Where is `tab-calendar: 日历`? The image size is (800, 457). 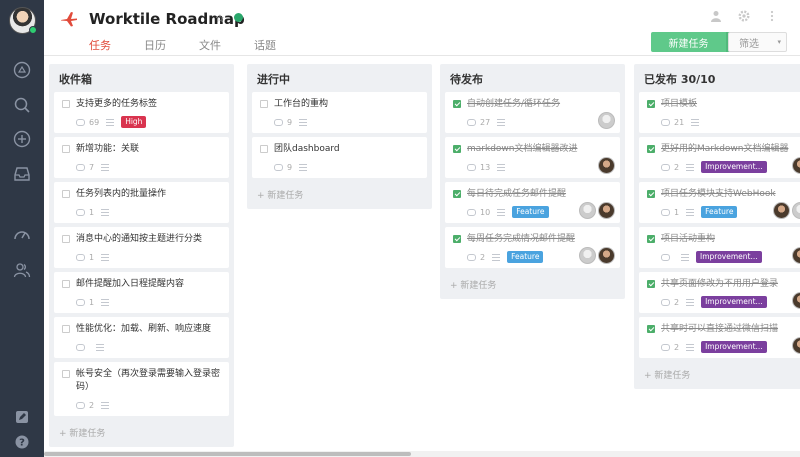
tab-calendar: 日历 is located at coordinates (155, 47).